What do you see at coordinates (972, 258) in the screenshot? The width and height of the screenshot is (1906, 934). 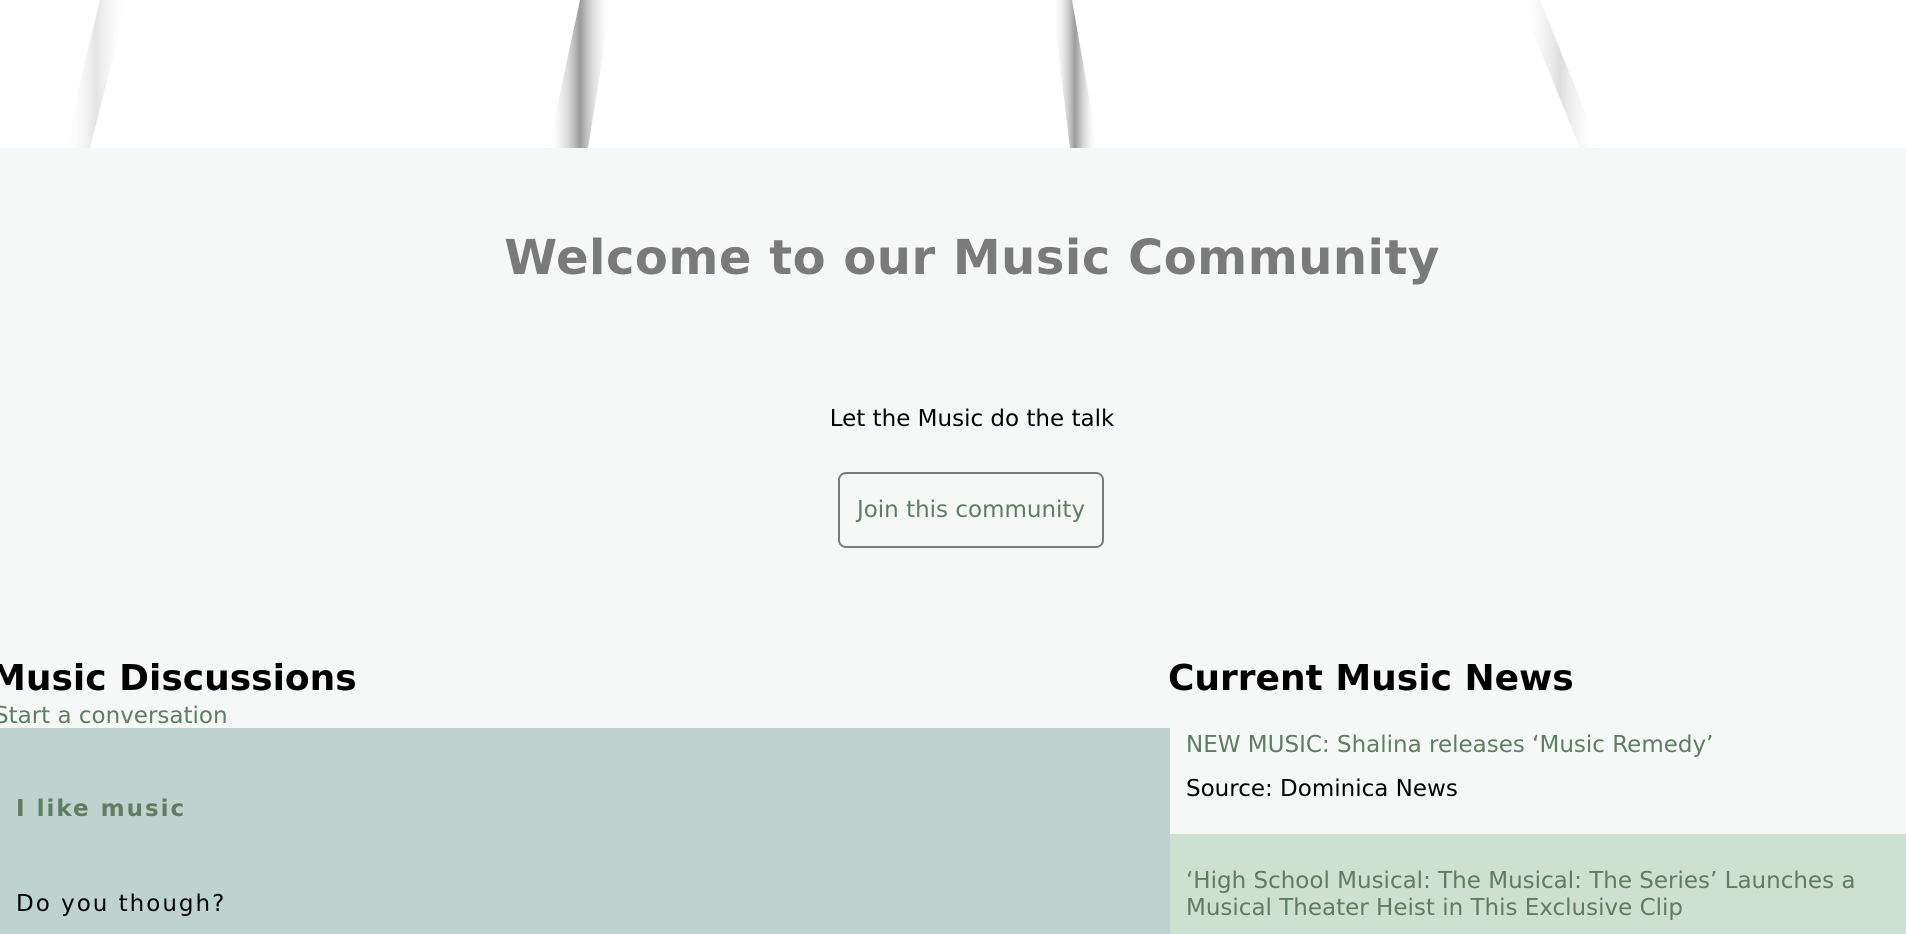 I see `page-title: Welcome to our Music Community` at bounding box center [972, 258].